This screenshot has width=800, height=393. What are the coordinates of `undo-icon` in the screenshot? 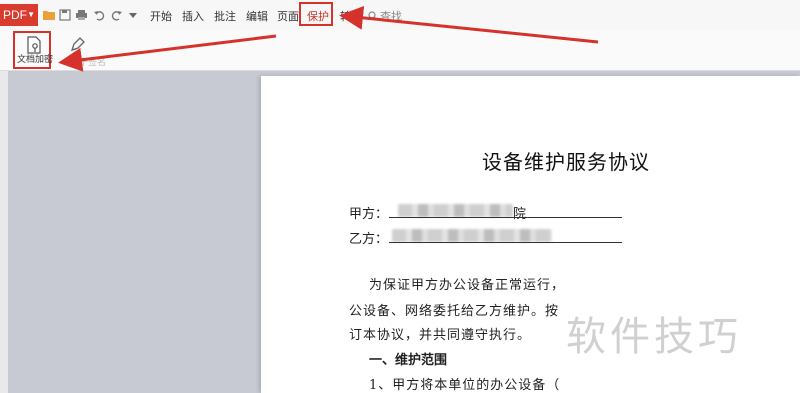 It's located at (99, 15).